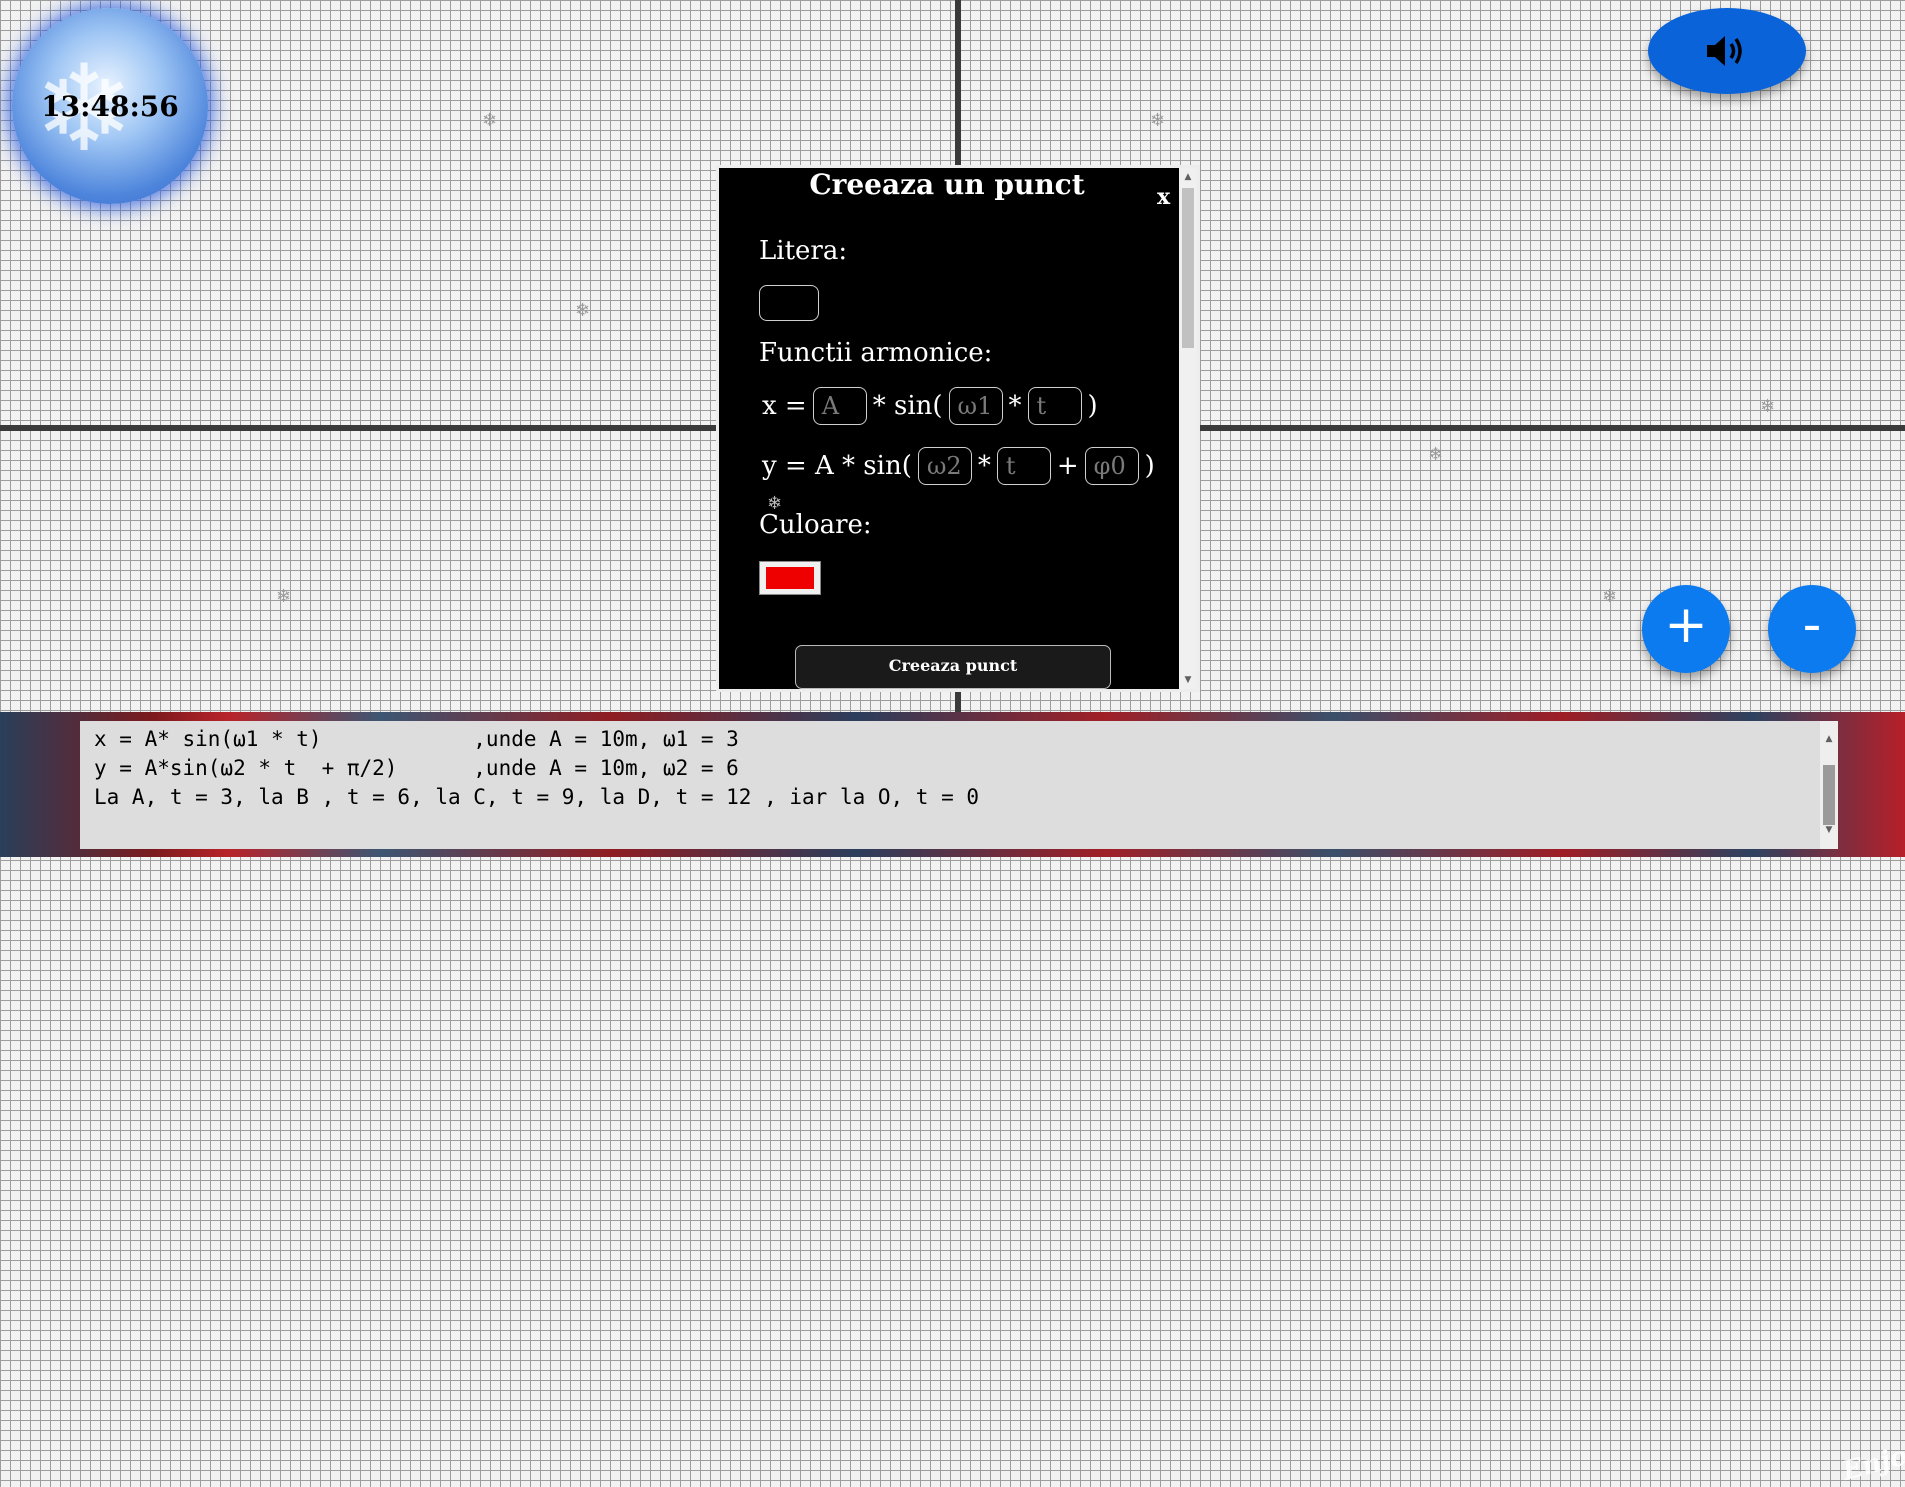 This screenshot has height=1487, width=1905. What do you see at coordinates (1149, 466) in the screenshot?
I see `y-equation-close: )` at bounding box center [1149, 466].